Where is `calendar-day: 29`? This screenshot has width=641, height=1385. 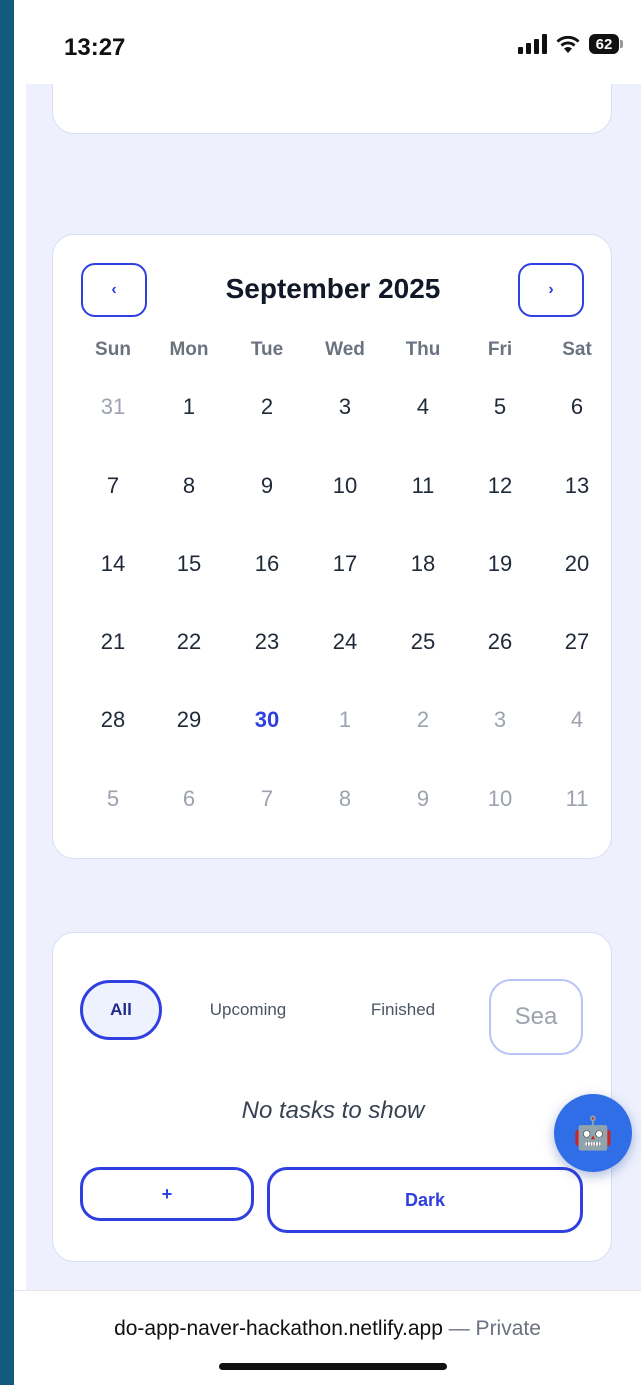 calendar-day: 29 is located at coordinates (189, 720).